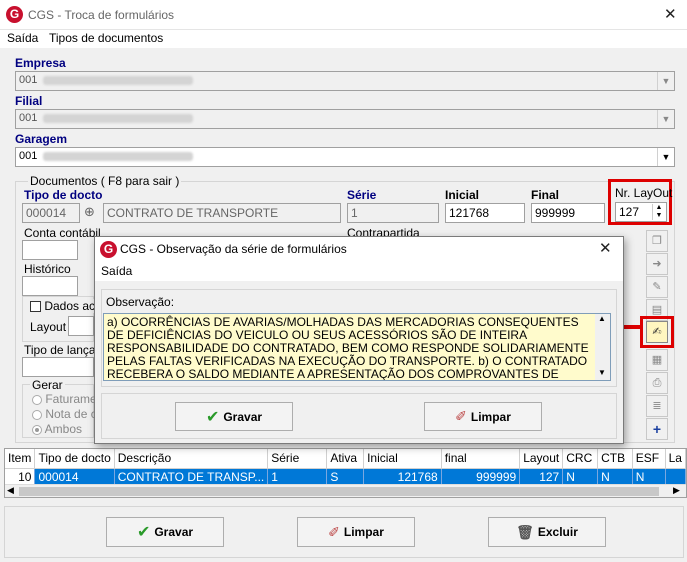  What do you see at coordinates (657, 332) in the screenshot?
I see `observacao-button-icon: ✍` at bounding box center [657, 332].